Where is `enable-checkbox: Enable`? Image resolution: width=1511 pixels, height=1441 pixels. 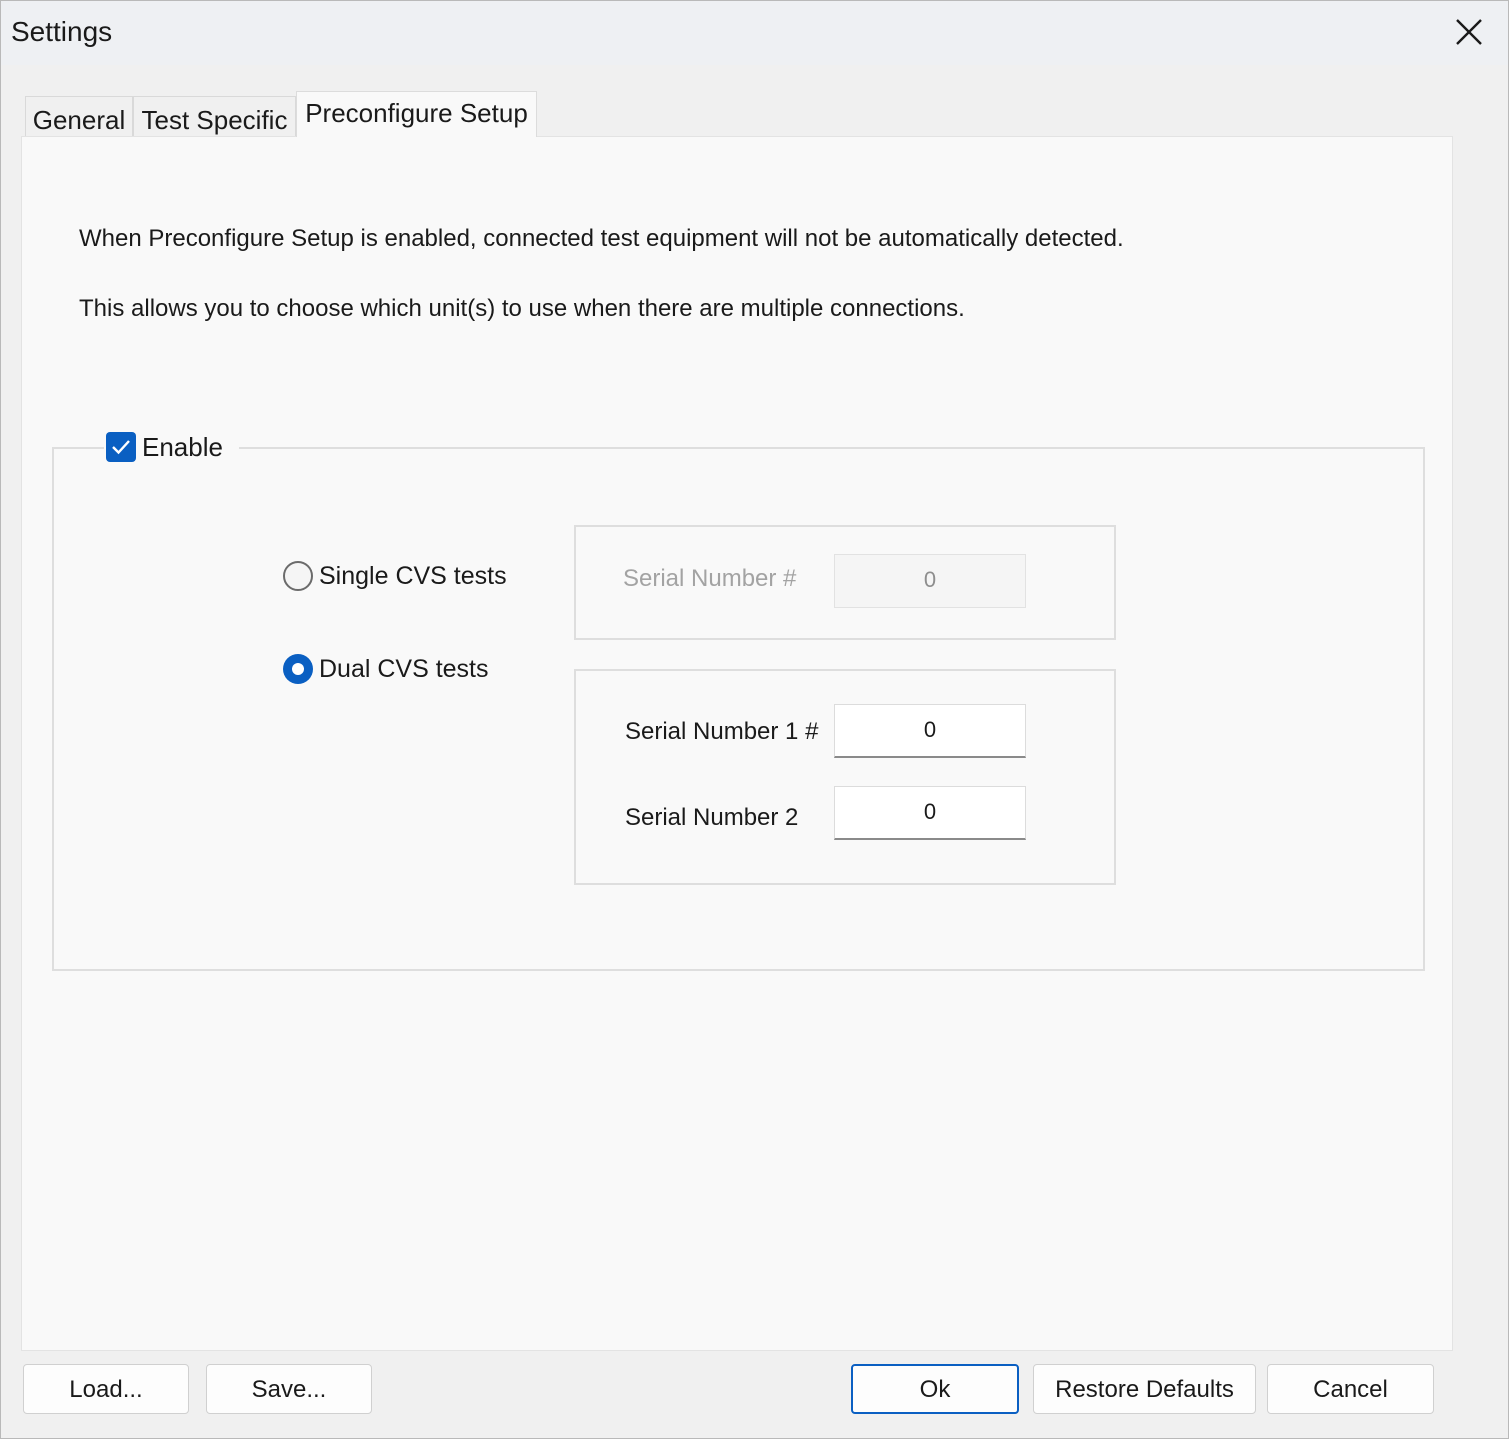 enable-checkbox: Enable is located at coordinates (171, 447).